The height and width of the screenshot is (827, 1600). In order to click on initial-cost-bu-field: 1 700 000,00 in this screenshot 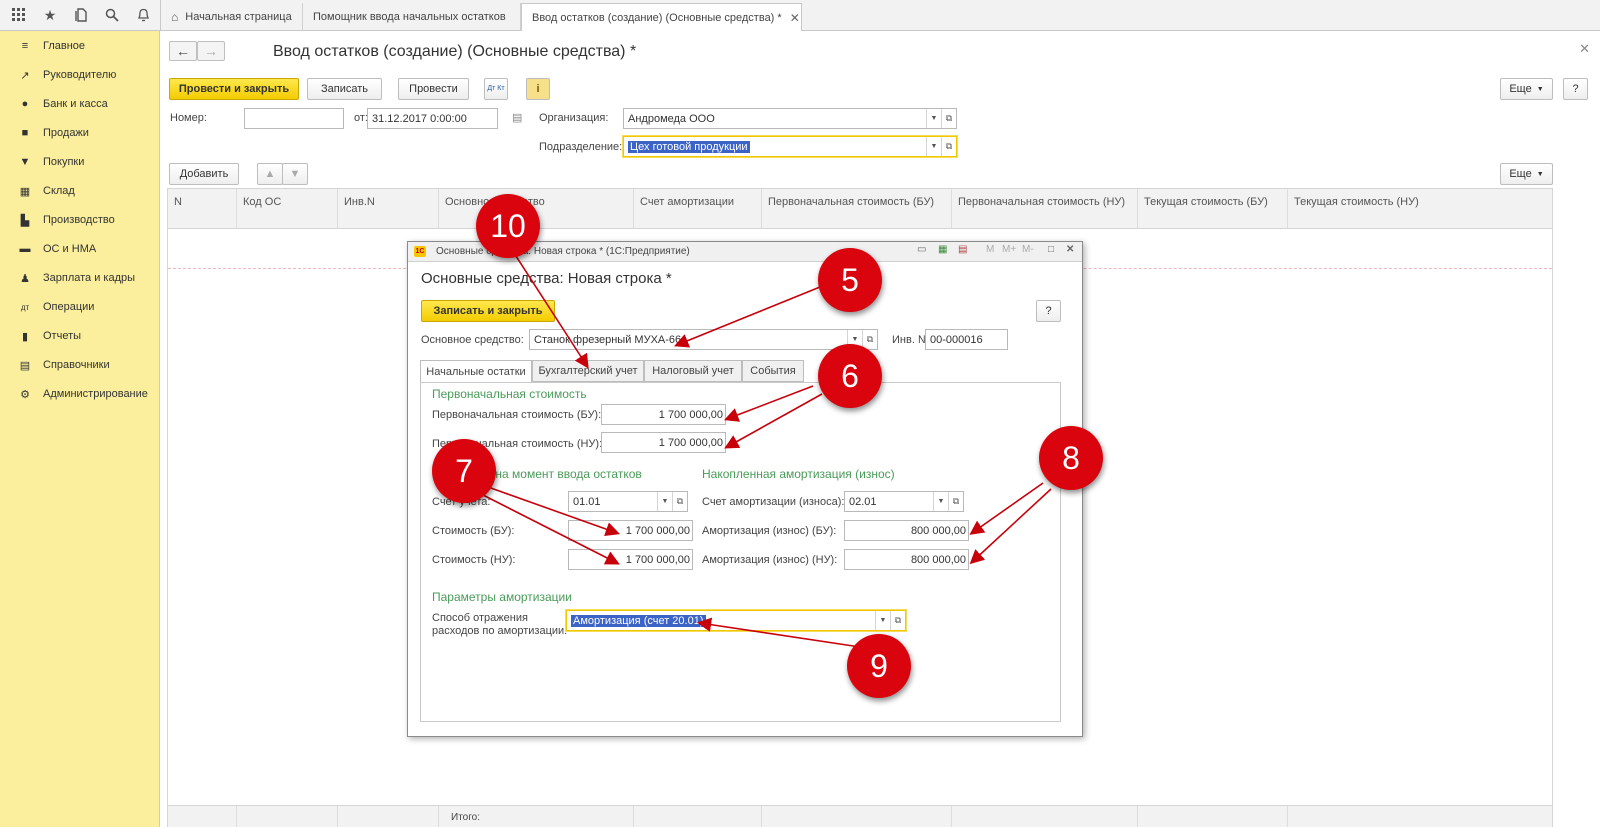, I will do `click(663, 414)`.